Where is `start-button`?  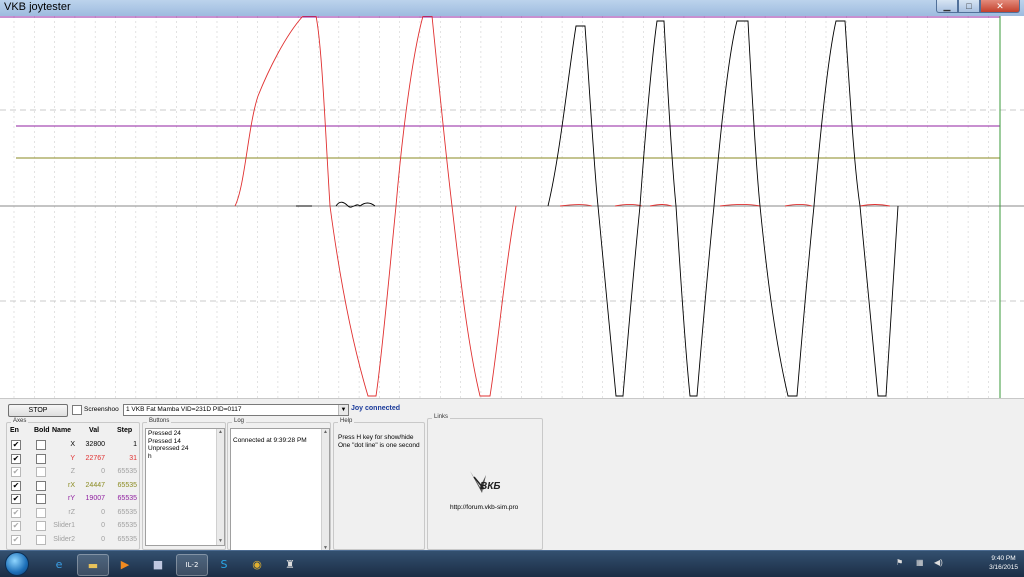 start-button is located at coordinates (17, 564).